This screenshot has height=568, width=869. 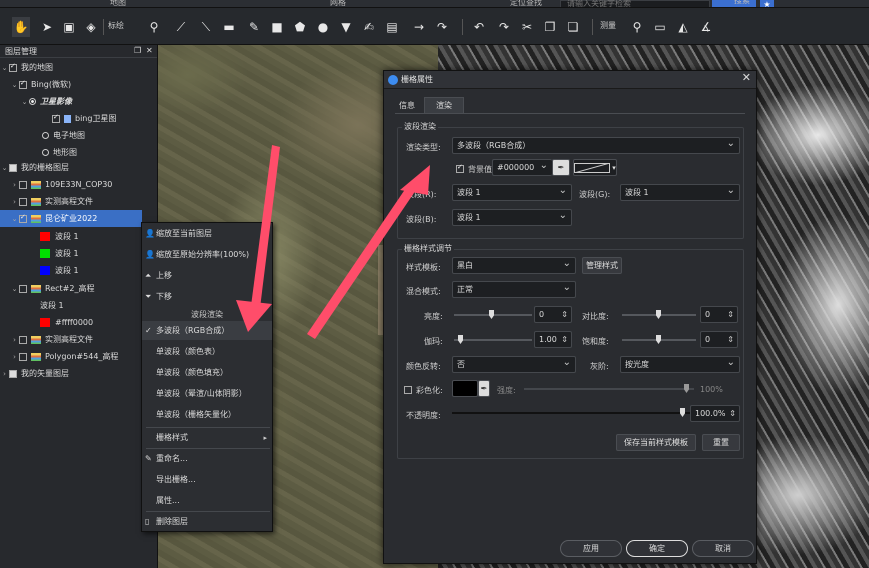 I want to click on apply-button: 应用, so click(x=591, y=548).